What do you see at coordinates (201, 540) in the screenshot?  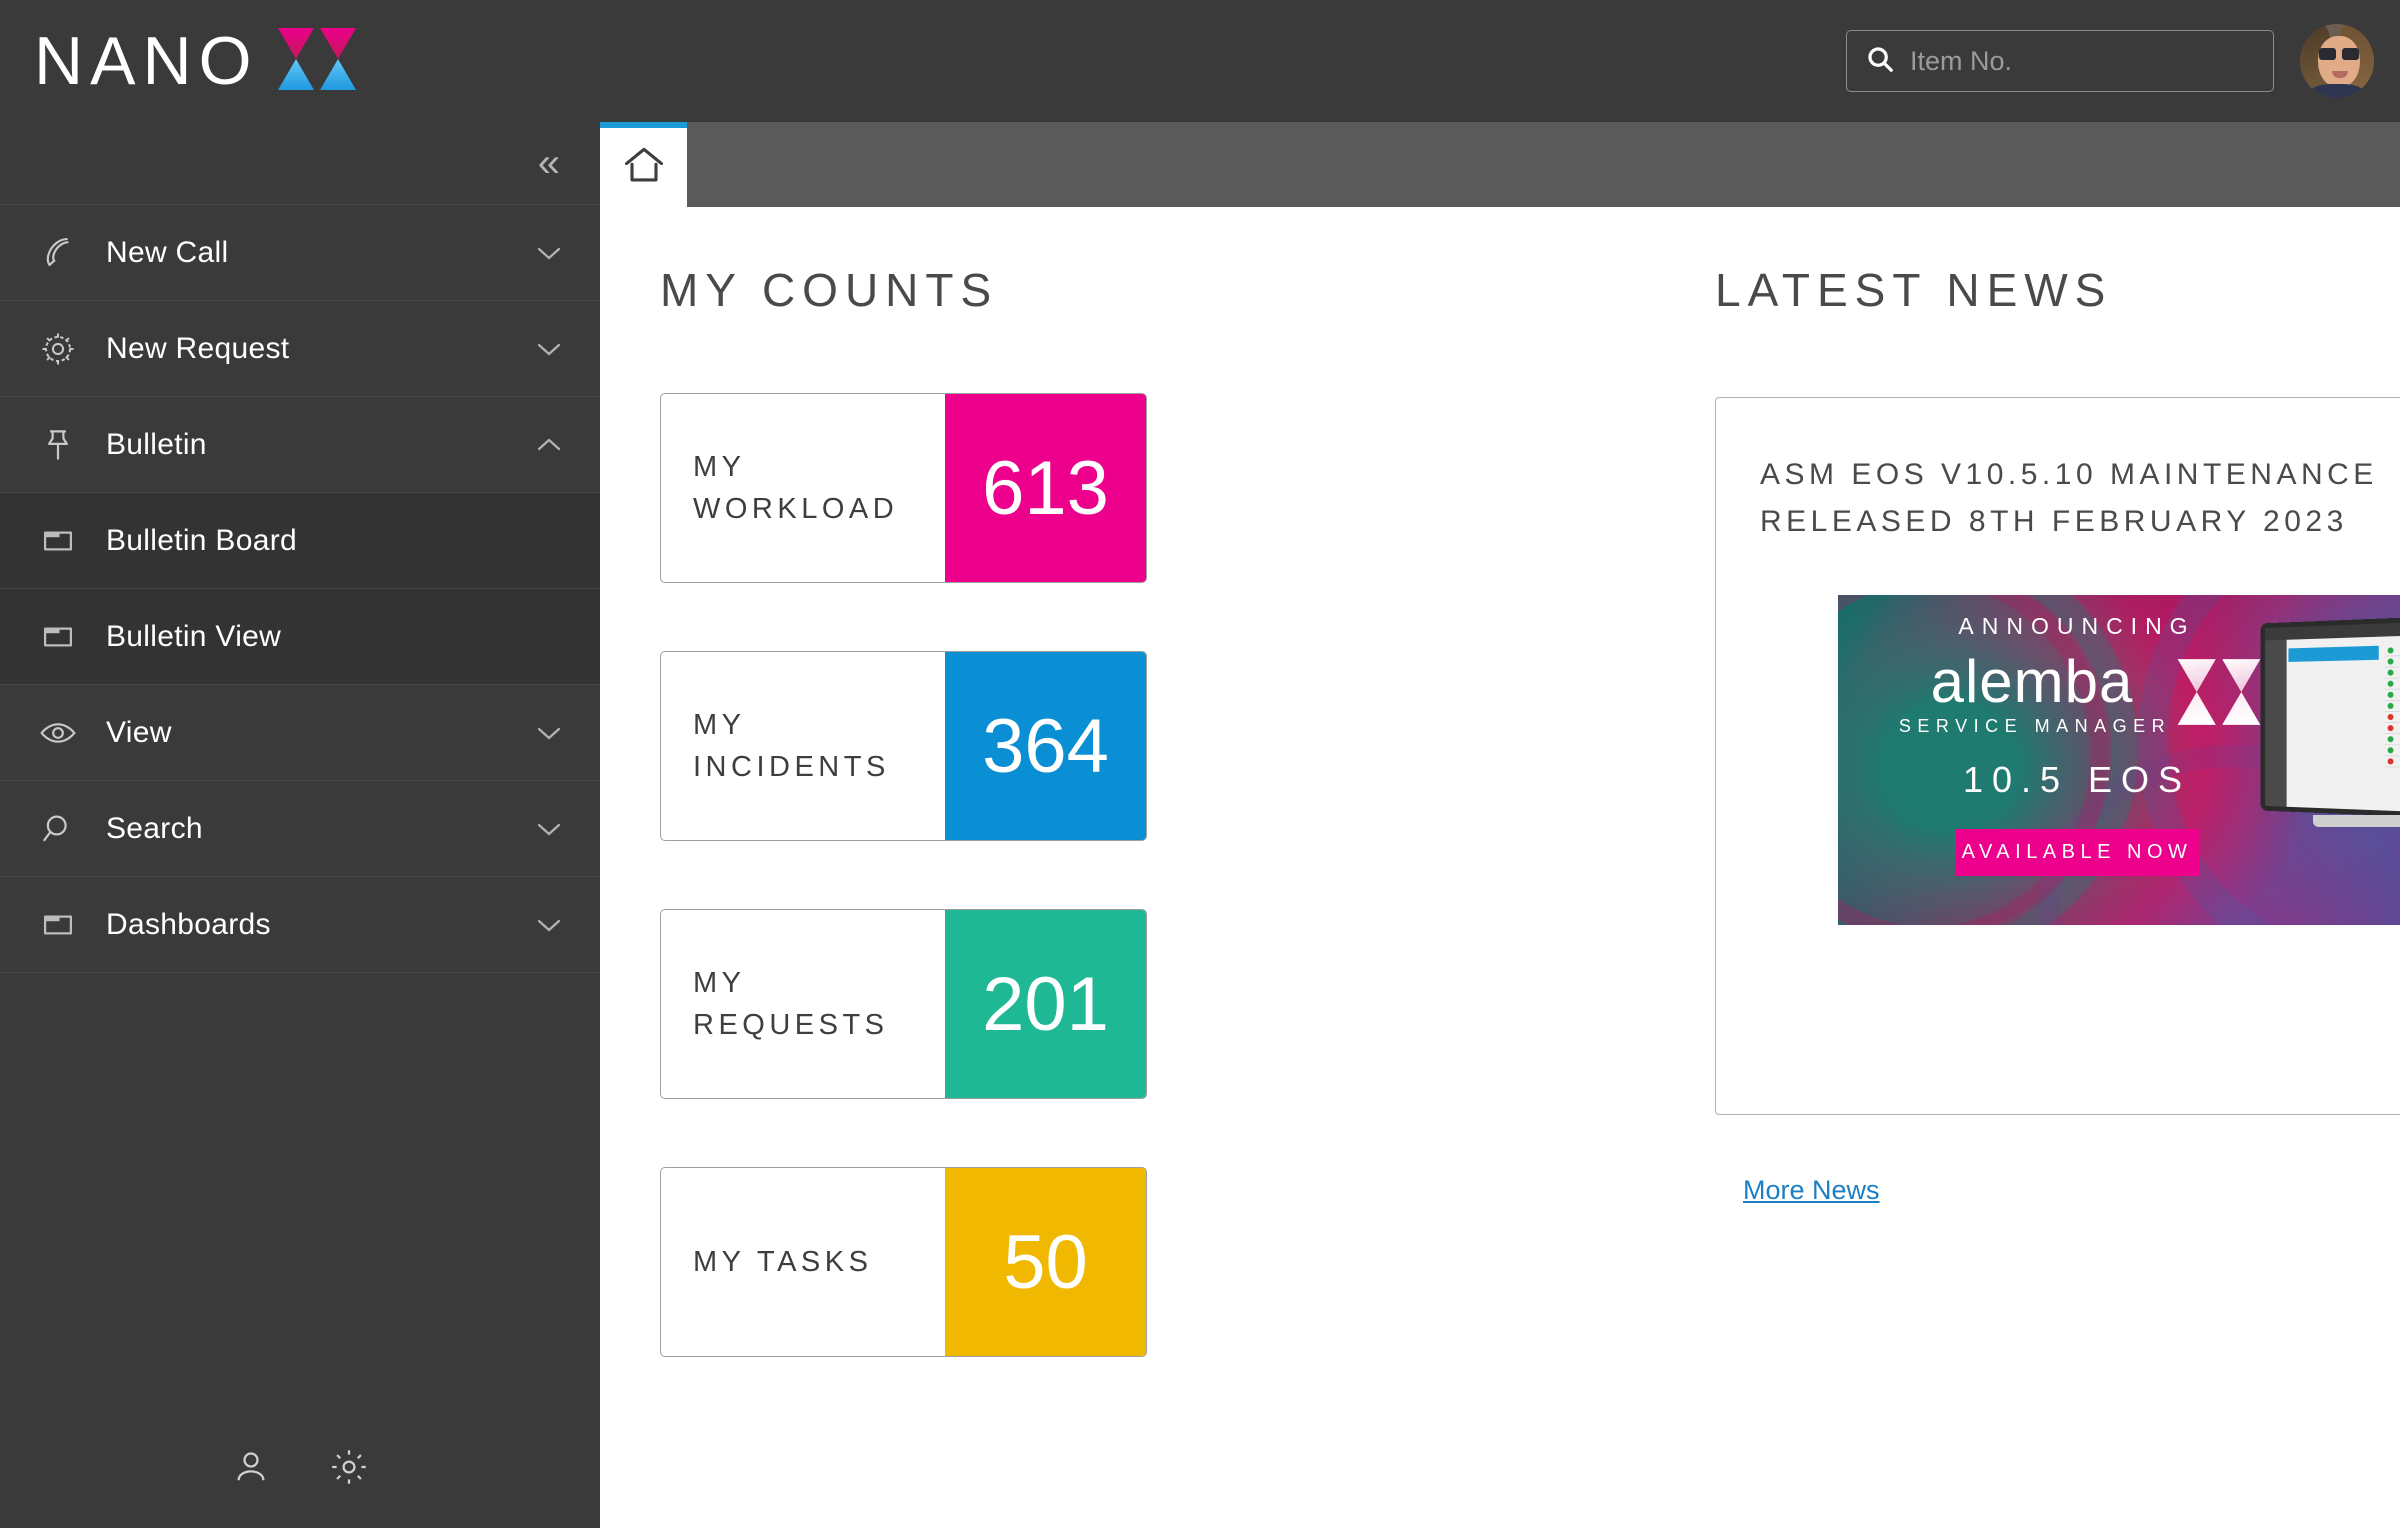 I see `sidebar-item-label: Bulletin Board` at bounding box center [201, 540].